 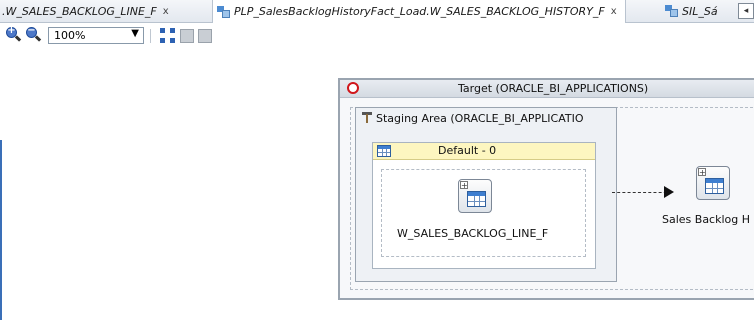 I want to click on source-datastore-icon: +, so click(x=475, y=196).